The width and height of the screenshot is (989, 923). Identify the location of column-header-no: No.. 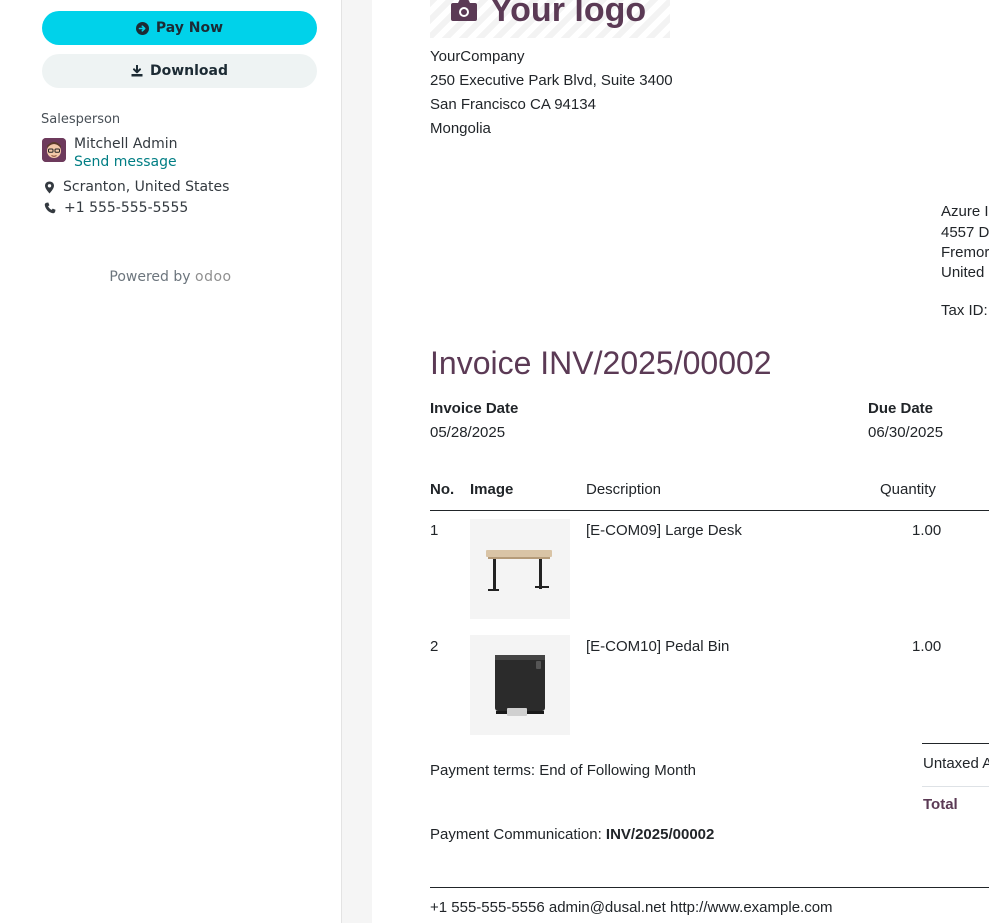
(442, 489).